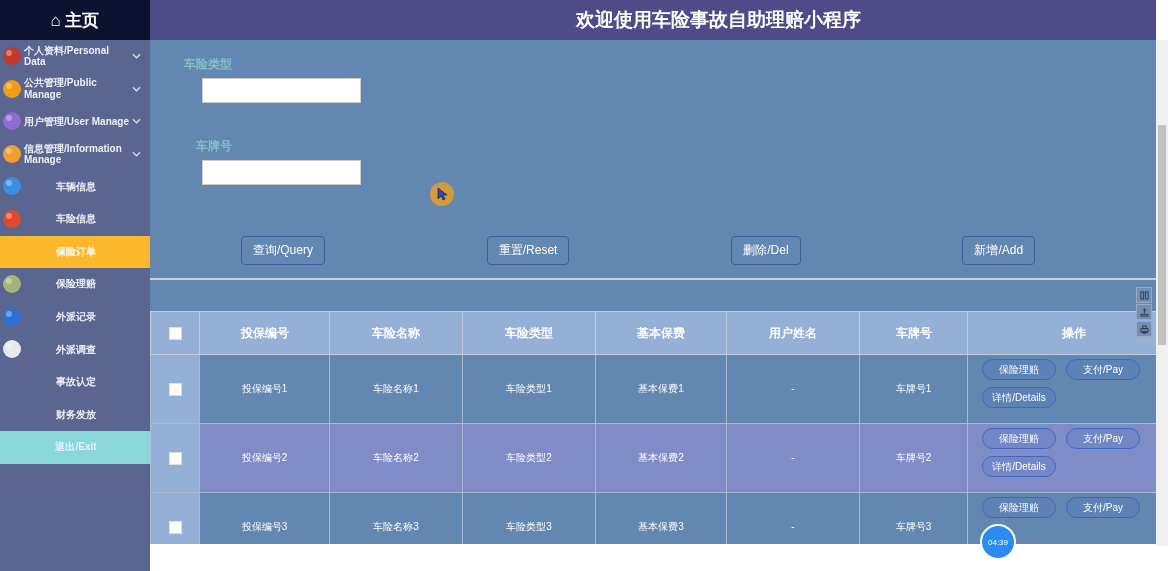 This screenshot has height=571, width=1168. Describe the element at coordinates (396, 518) in the screenshot. I see `table-cell: 车险名称3` at that location.